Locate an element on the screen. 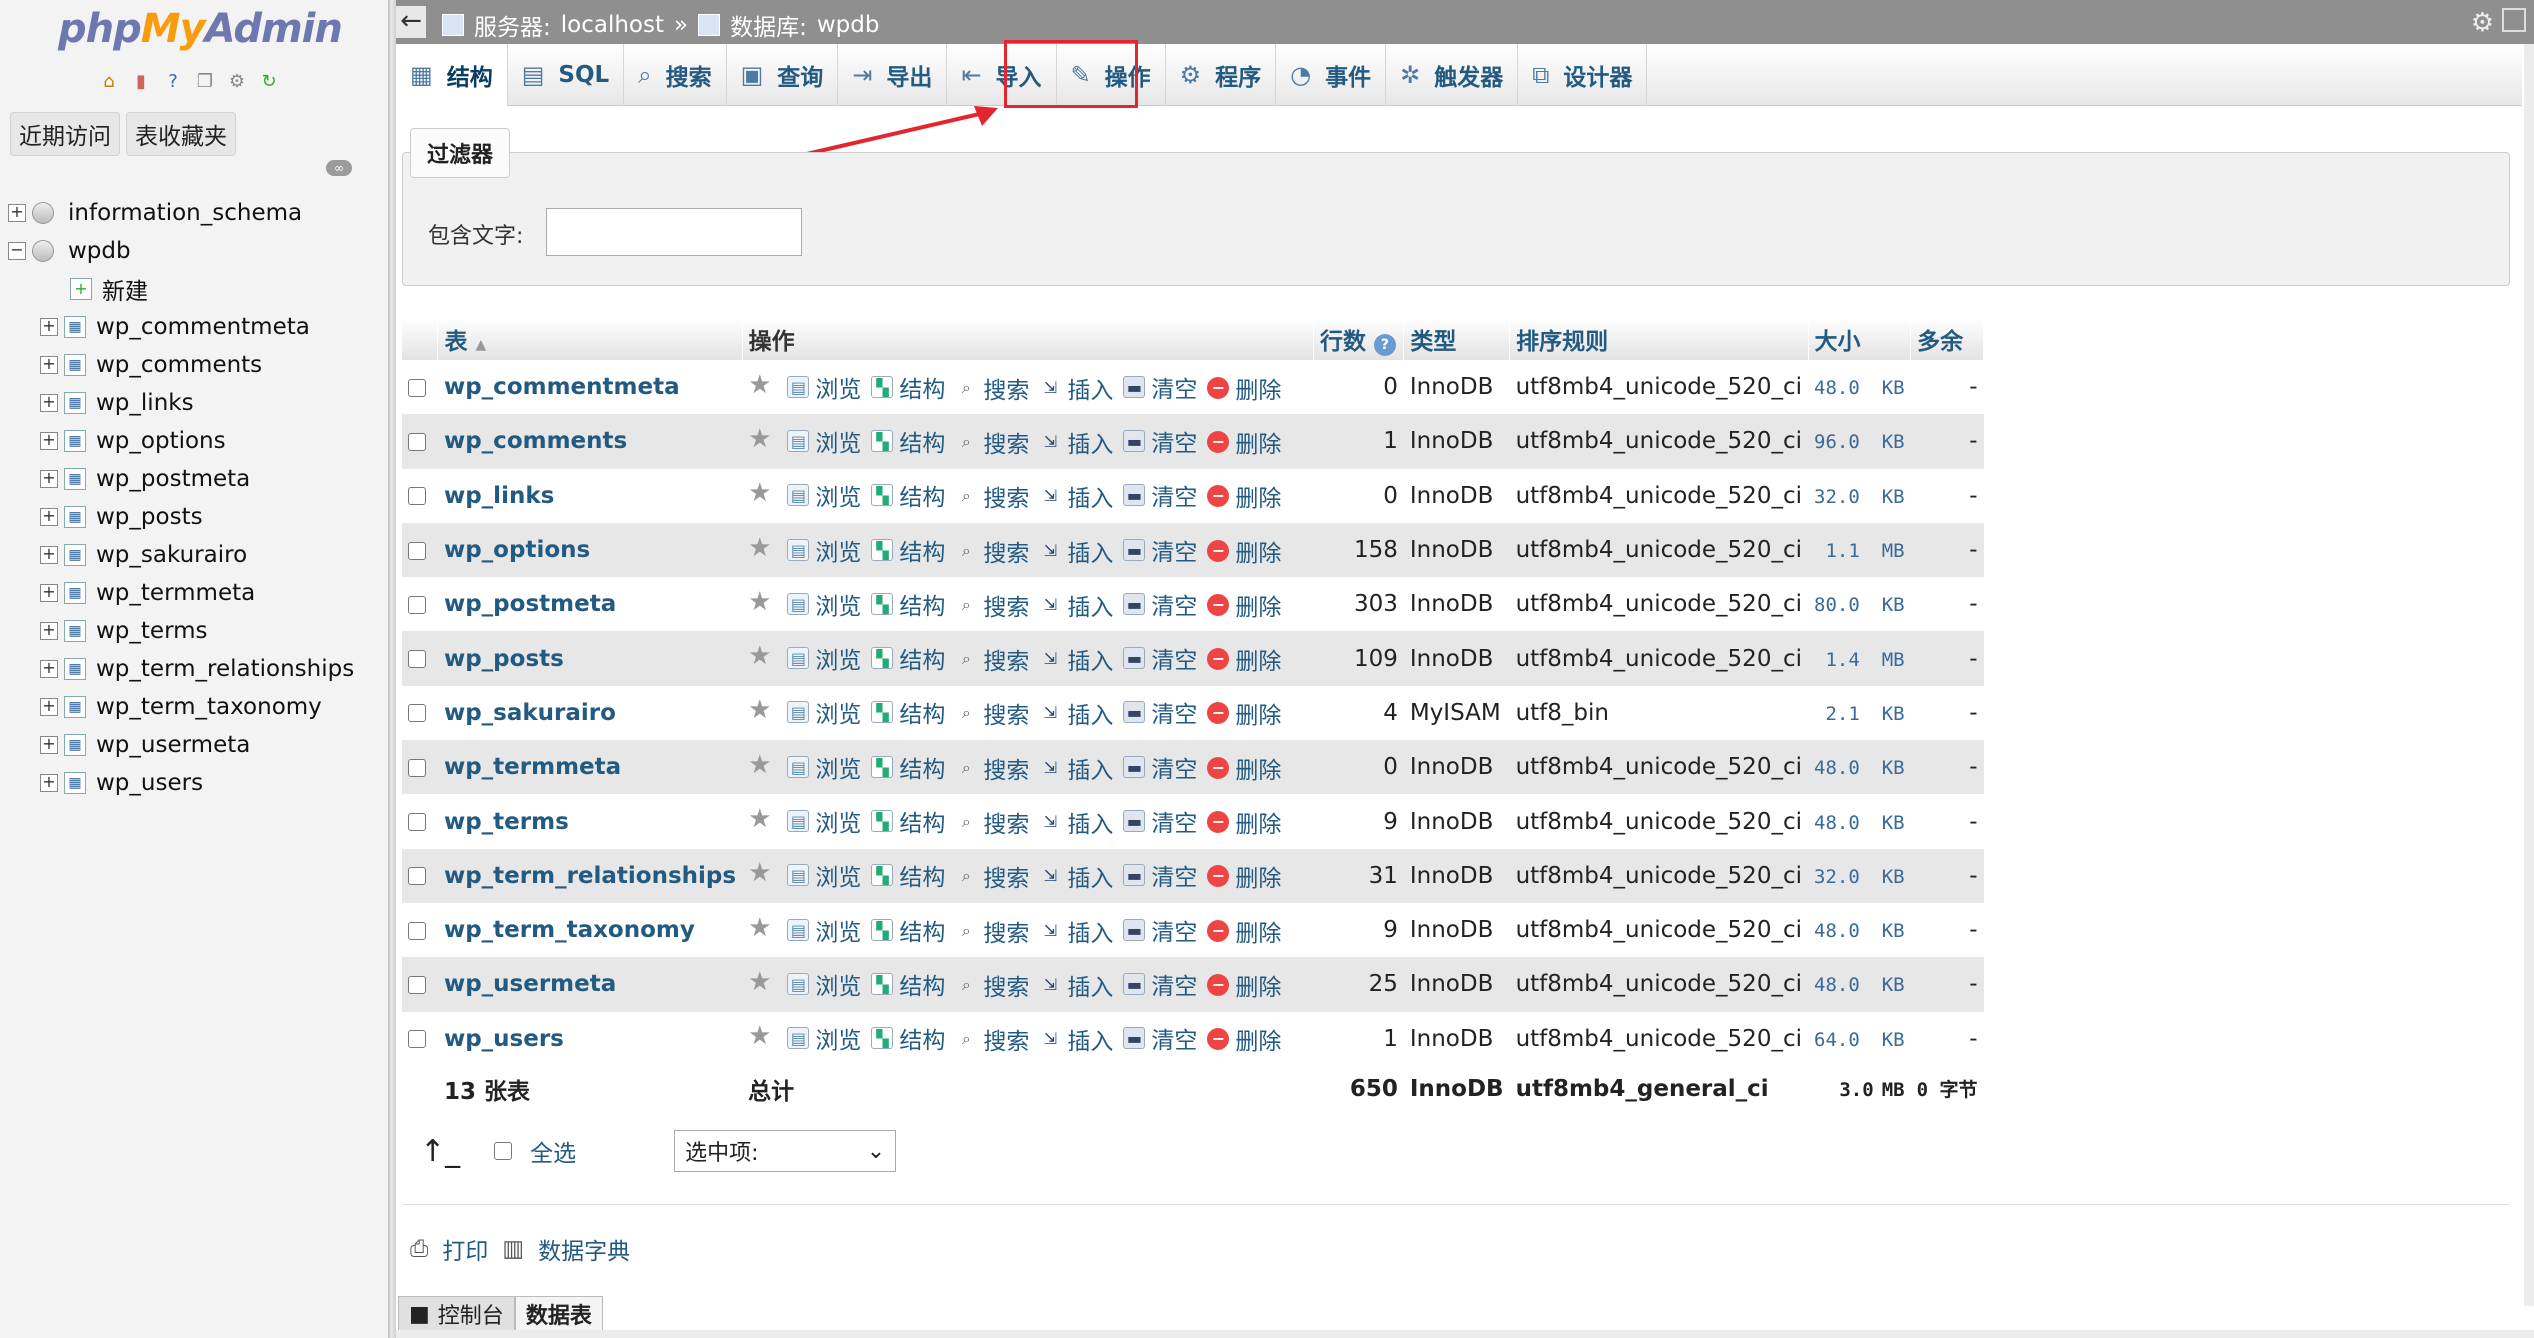  header-rows: 行数? is located at coordinates (1359, 339).